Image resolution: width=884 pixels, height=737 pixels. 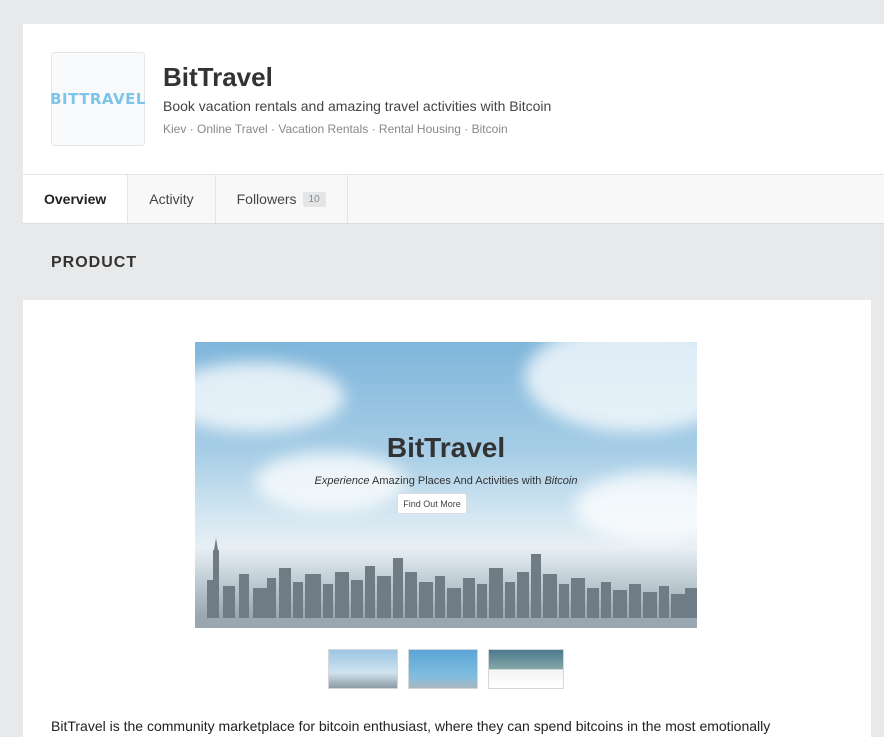 I want to click on section-title: PRODUCT, so click(x=94, y=262).